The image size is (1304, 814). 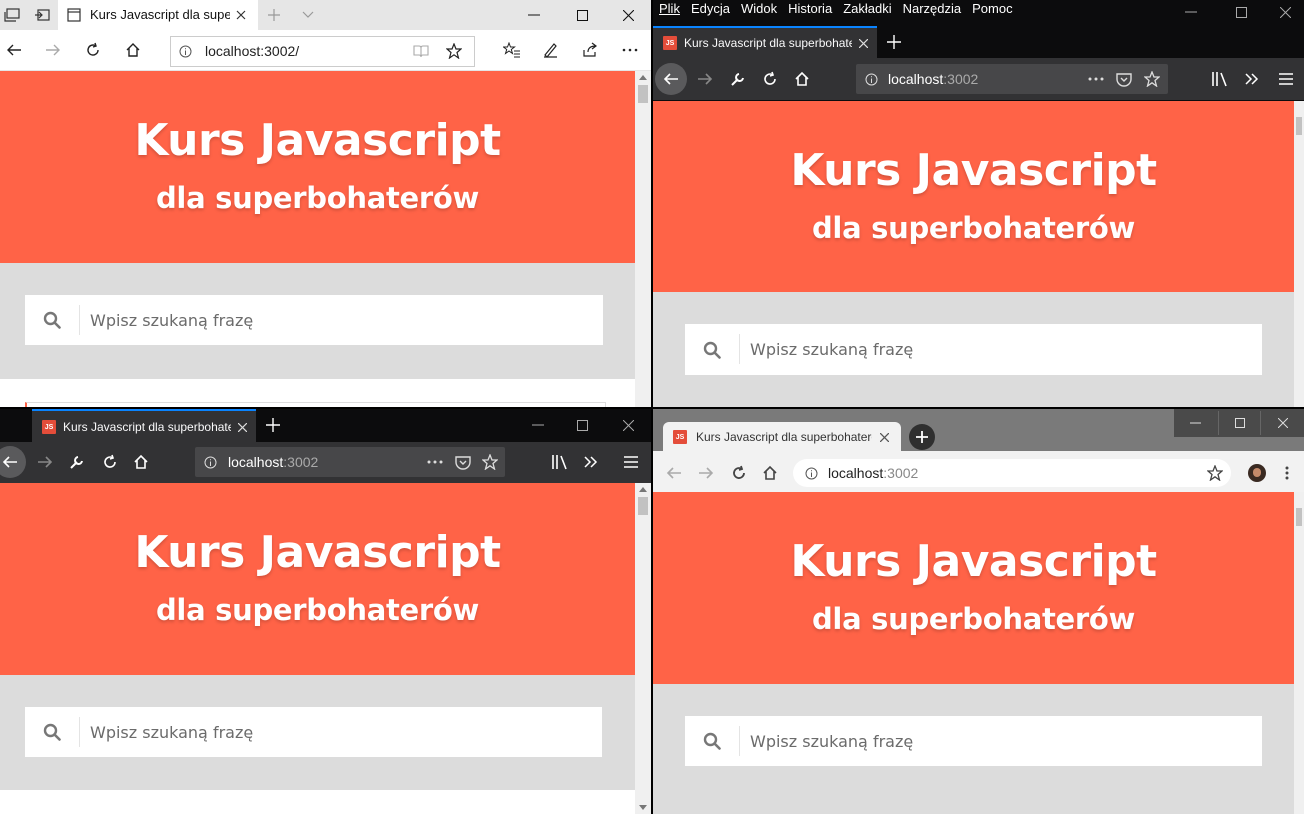 What do you see at coordinates (12, 15) in the screenshot?
I see `tab-manager-icon` at bounding box center [12, 15].